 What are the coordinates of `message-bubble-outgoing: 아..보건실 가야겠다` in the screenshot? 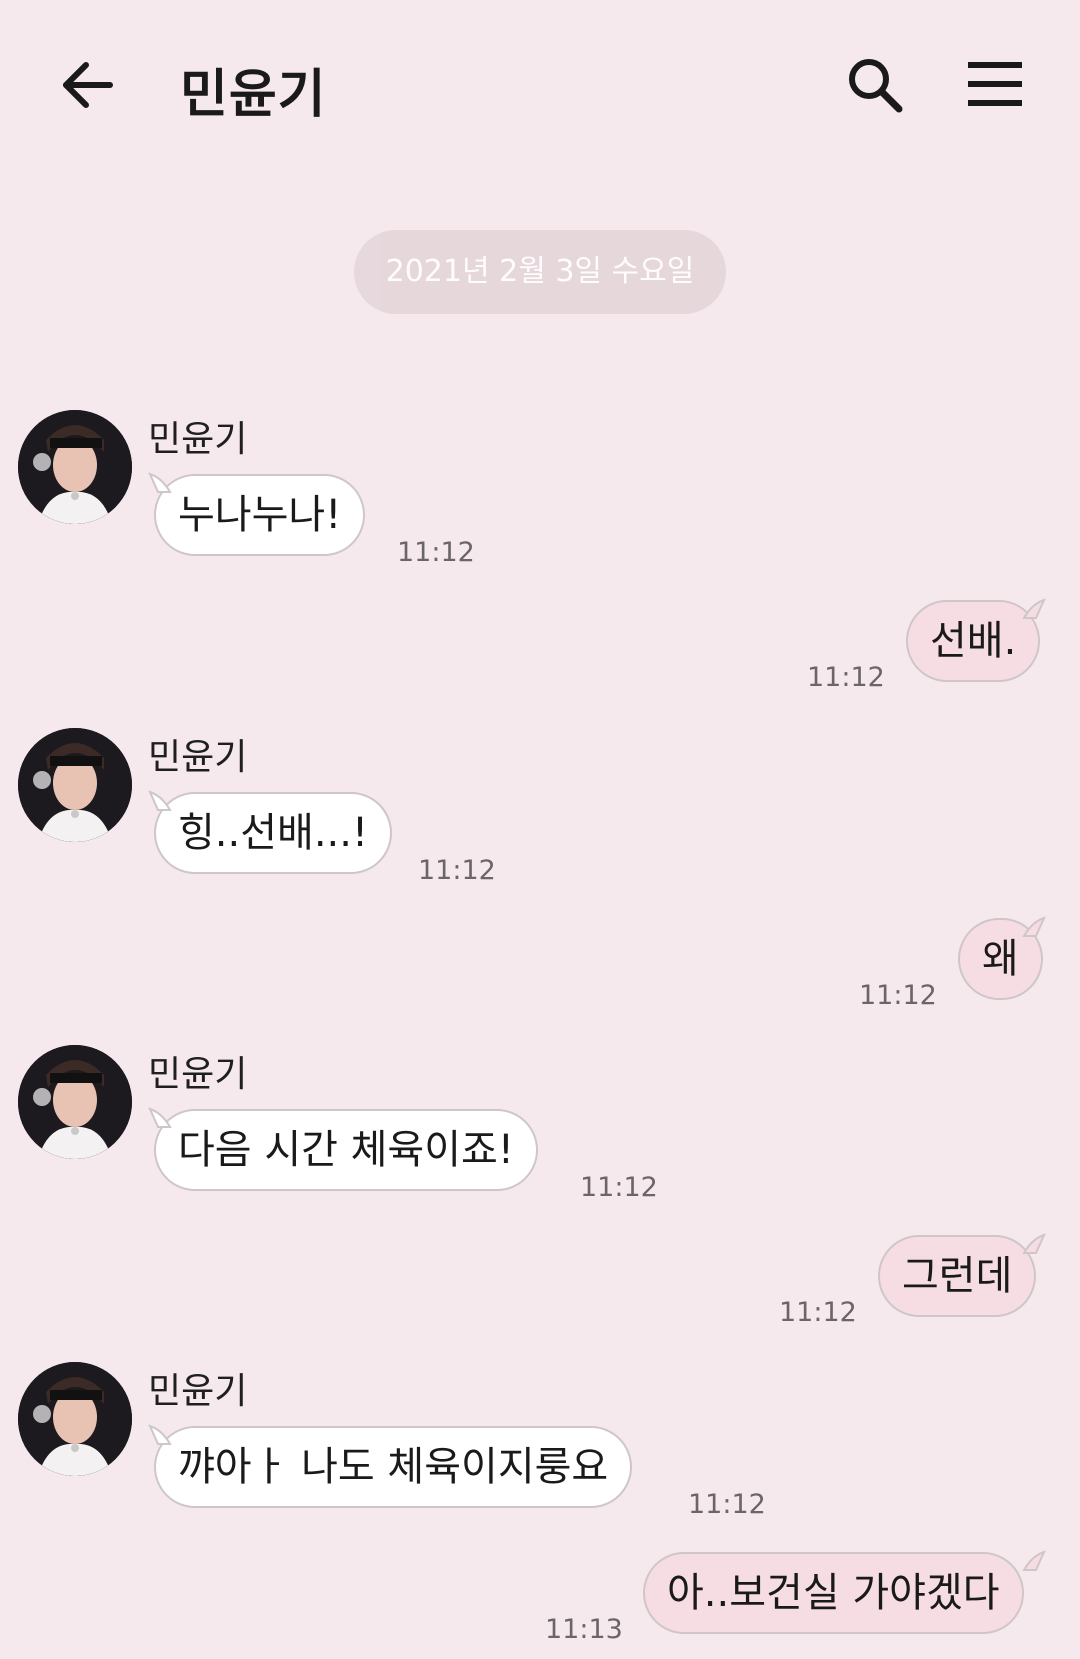 It's located at (833, 1593).